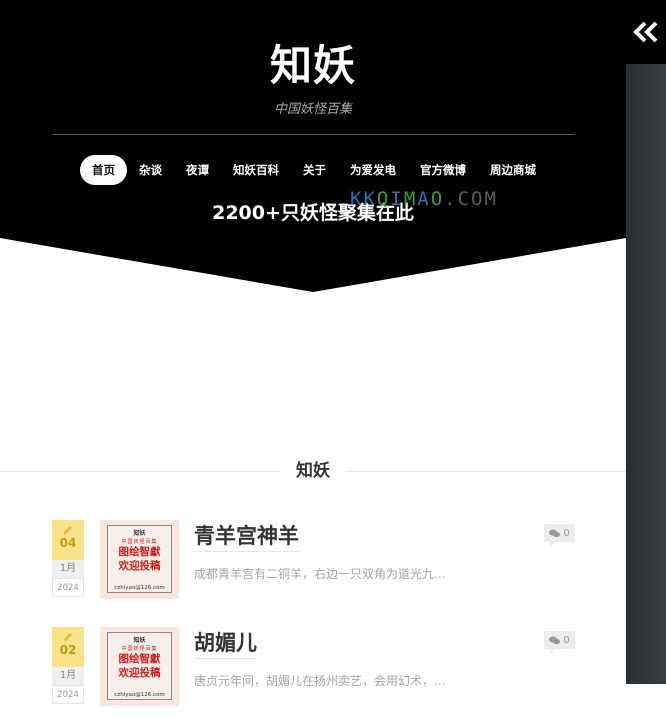  Describe the element at coordinates (646, 374) in the screenshot. I see `sidebar-panel` at that location.